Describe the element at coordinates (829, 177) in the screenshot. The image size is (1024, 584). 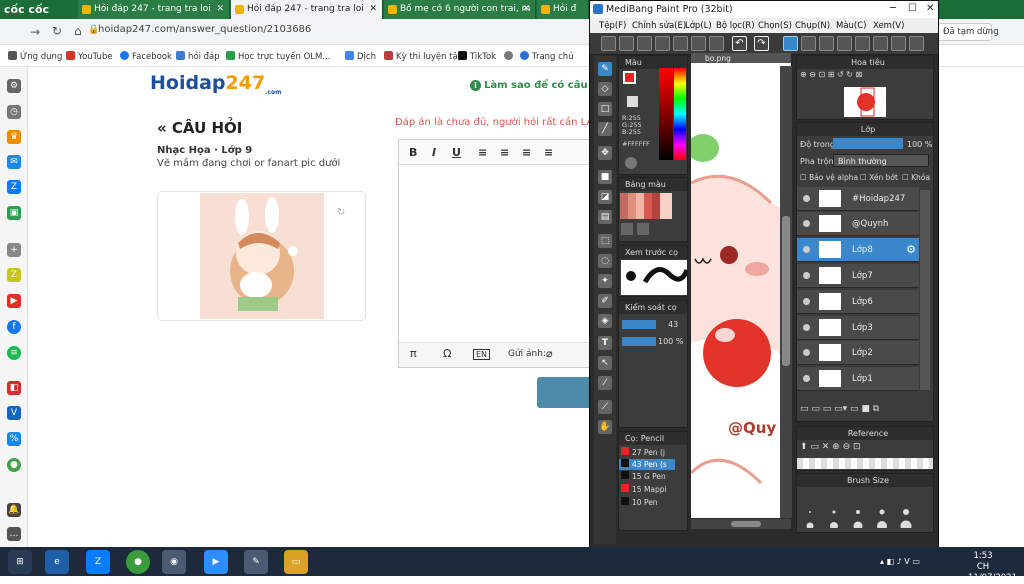
I see `protect-alpha-checkbox: ☐ Bảo vệ alpha` at that location.